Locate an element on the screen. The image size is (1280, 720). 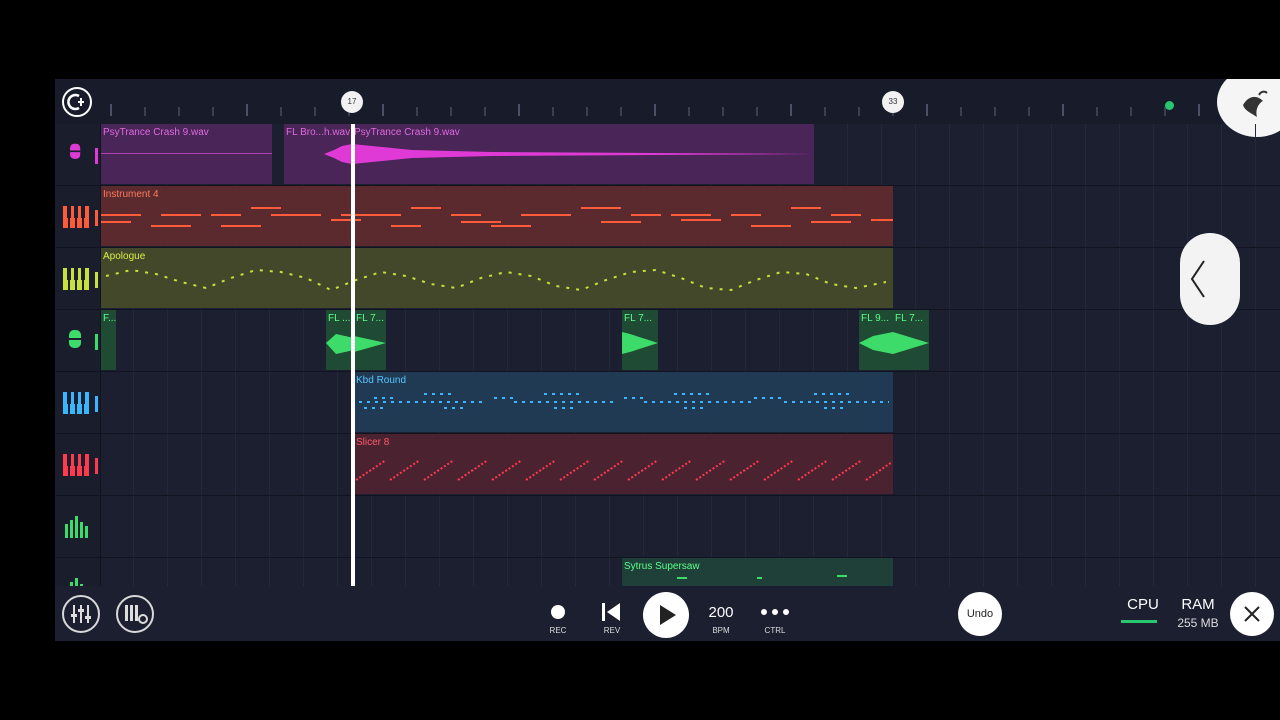
ctrl-label: CTRL is located at coordinates (775, 630).